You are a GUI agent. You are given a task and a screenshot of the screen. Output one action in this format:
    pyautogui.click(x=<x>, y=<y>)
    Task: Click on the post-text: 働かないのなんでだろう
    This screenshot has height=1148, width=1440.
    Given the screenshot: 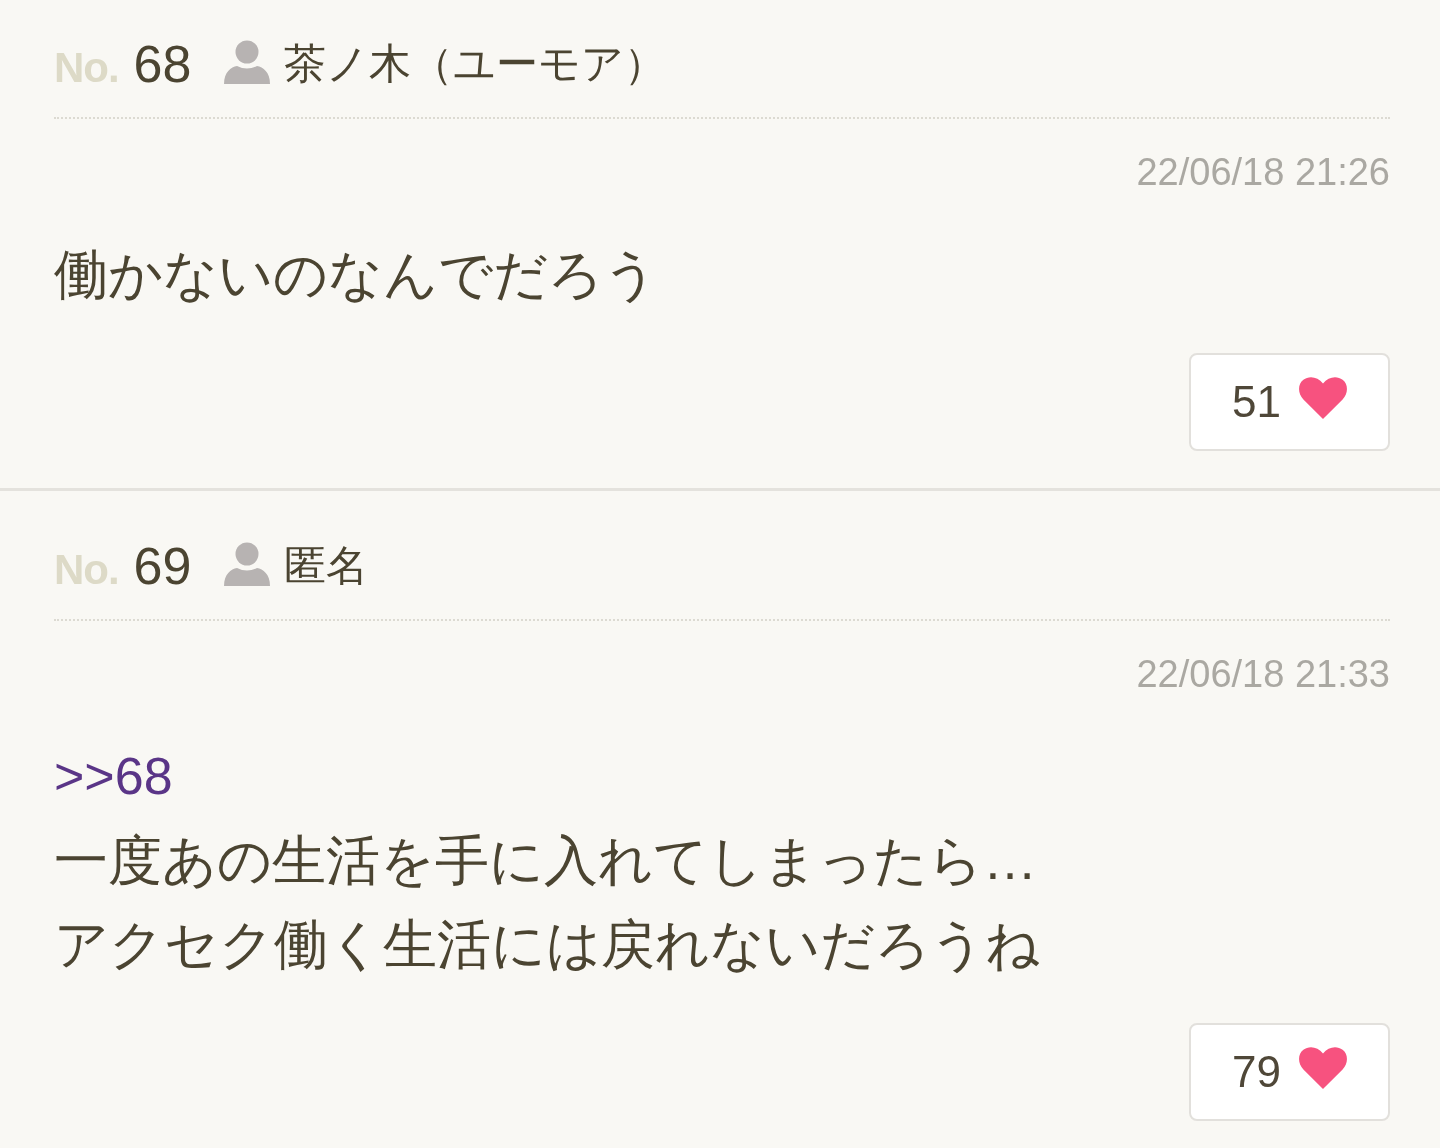 What is the action you would take?
    pyautogui.click(x=356, y=274)
    